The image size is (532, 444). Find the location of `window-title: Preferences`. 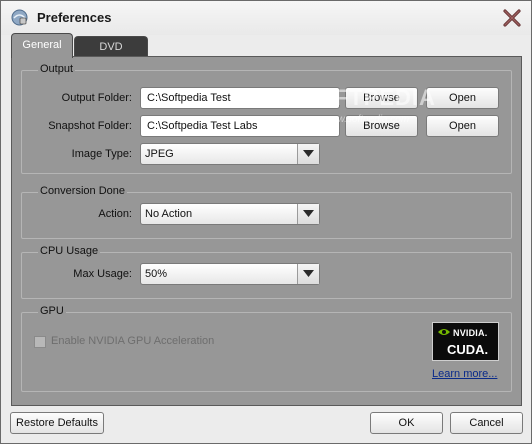

window-title: Preferences is located at coordinates (74, 17).